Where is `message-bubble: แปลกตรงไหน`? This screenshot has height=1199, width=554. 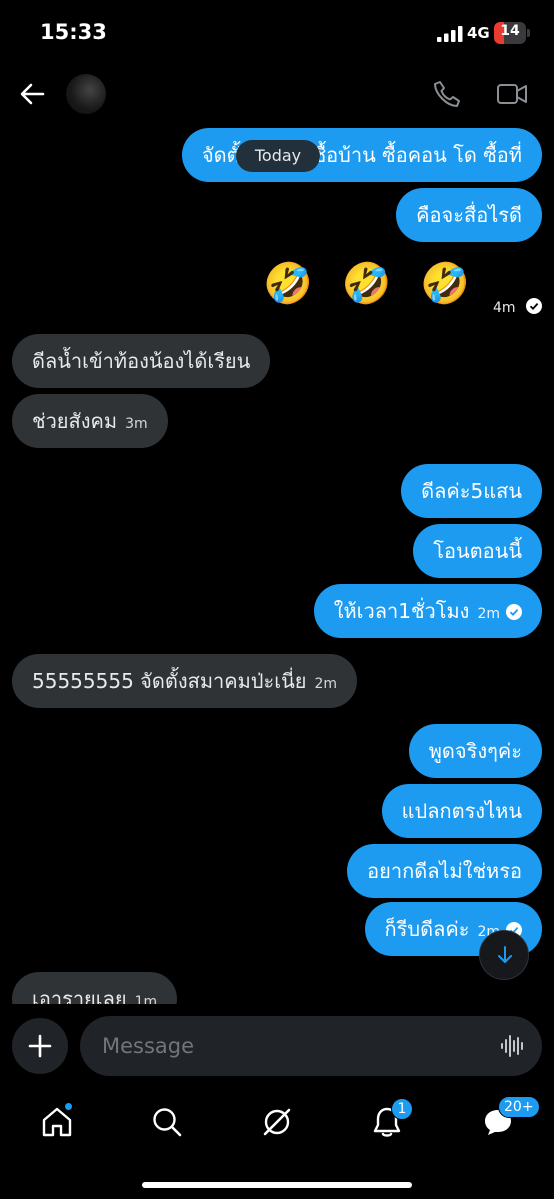
message-bubble: แปลกตรงไหน is located at coordinates (461, 811).